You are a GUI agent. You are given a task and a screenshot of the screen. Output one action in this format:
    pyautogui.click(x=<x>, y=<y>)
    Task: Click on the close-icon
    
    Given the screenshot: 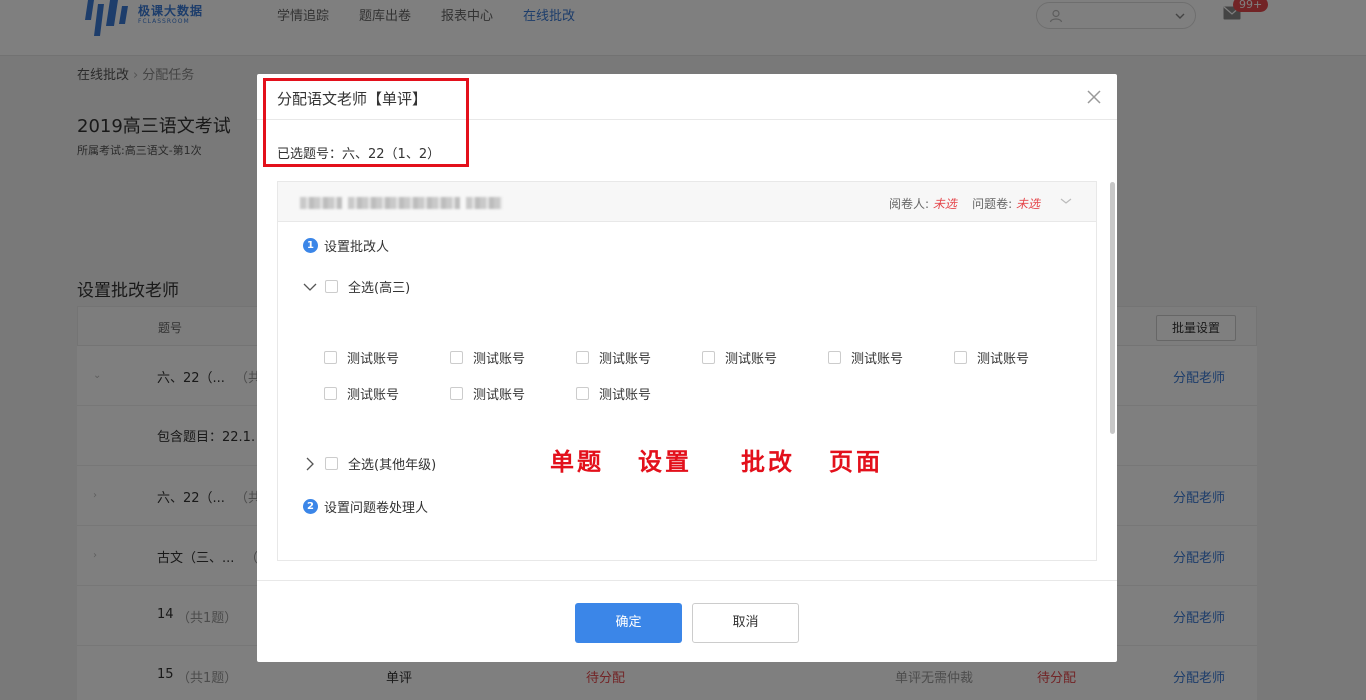 What is the action you would take?
    pyautogui.click(x=1094, y=97)
    